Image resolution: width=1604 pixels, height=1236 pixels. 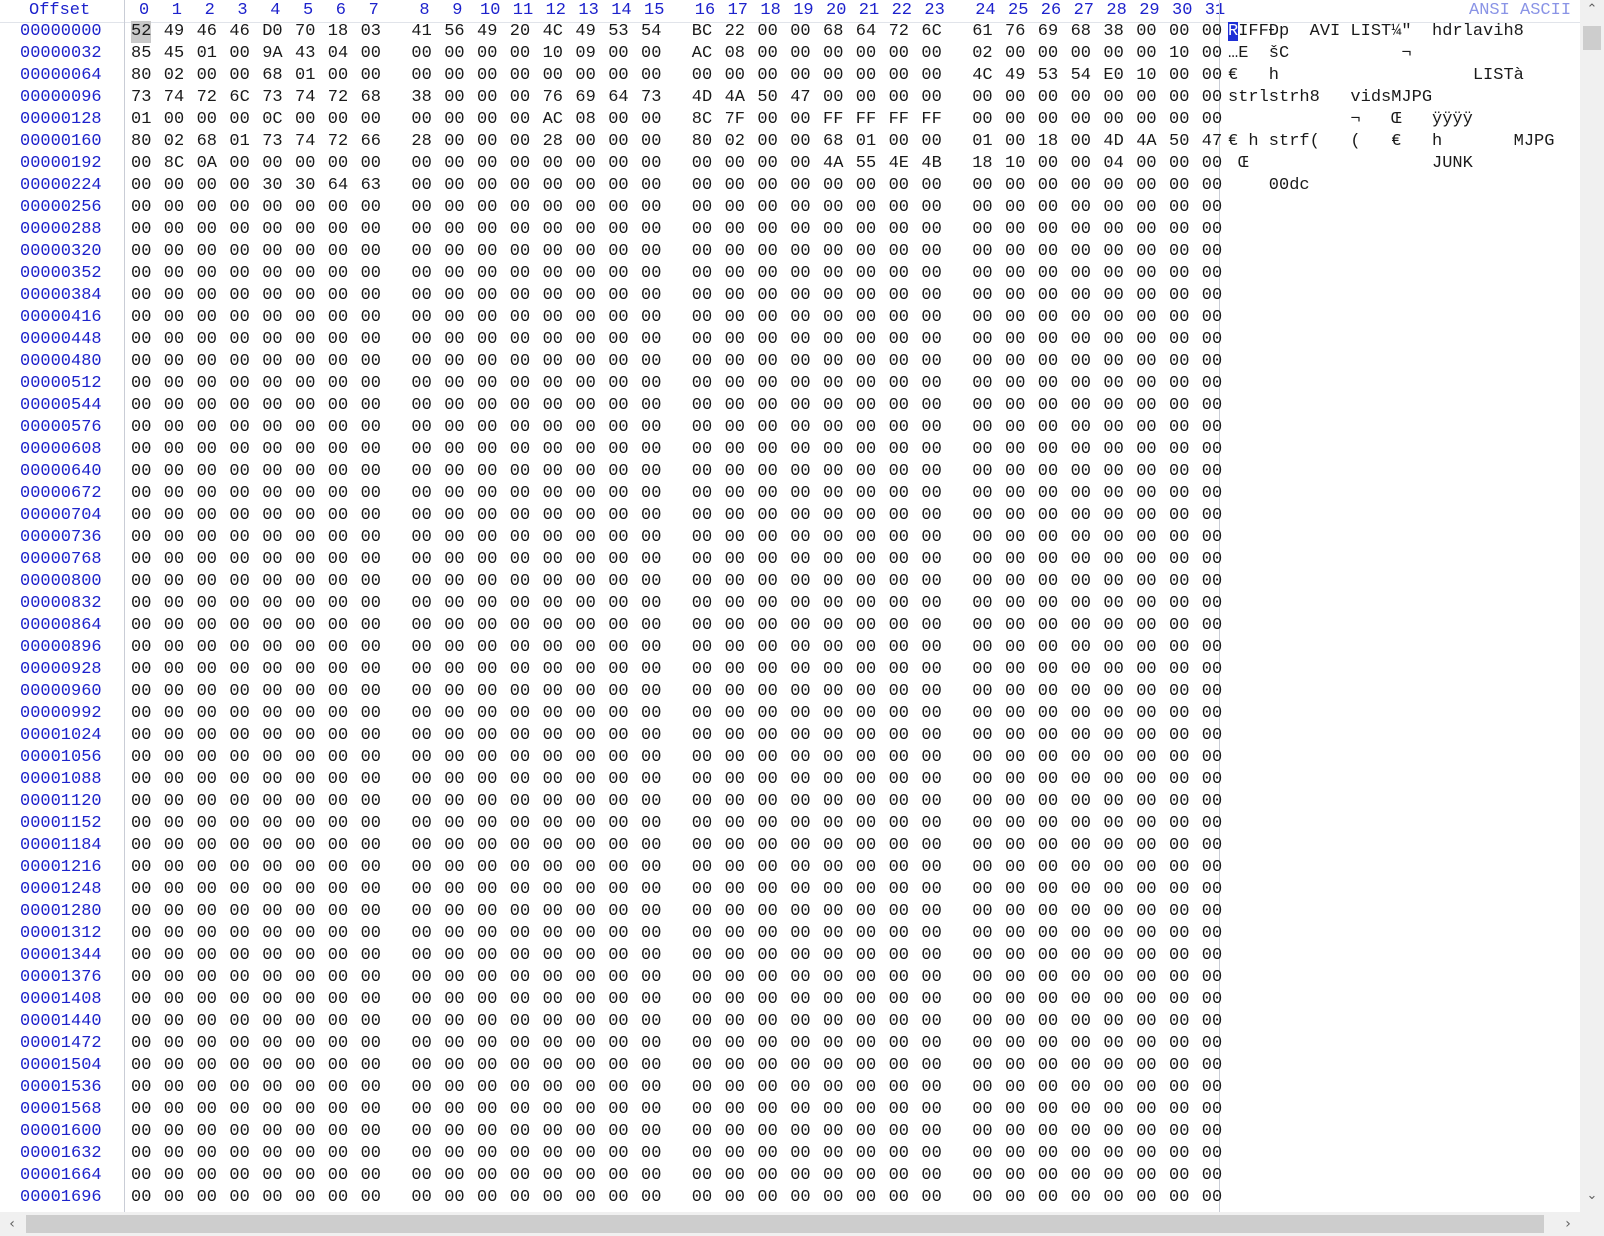 What do you see at coordinates (371, 32) in the screenshot?
I see `hex-byte: 03` at bounding box center [371, 32].